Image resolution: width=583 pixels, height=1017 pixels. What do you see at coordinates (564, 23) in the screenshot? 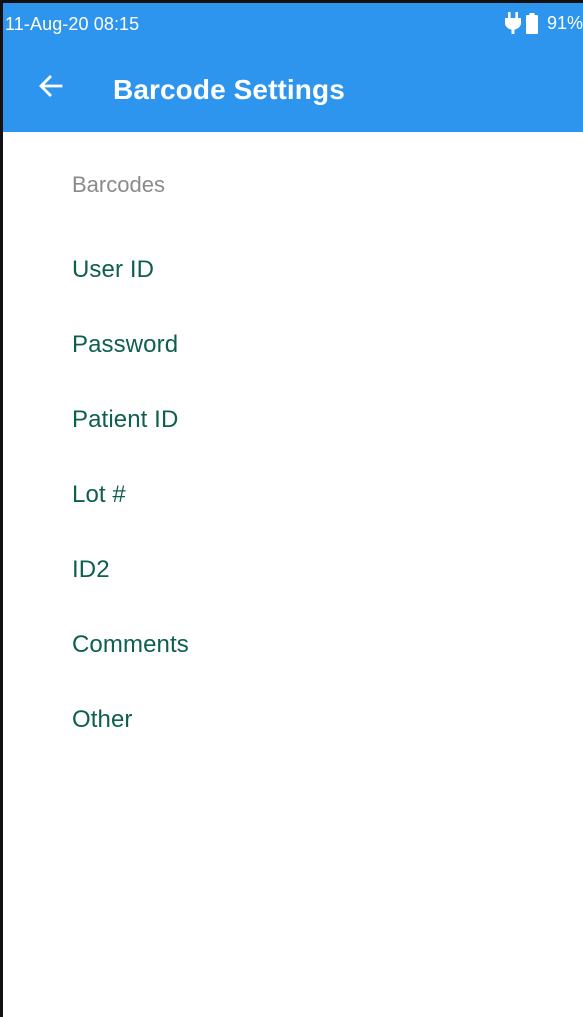
I see `battery-percentage: 91%` at bounding box center [564, 23].